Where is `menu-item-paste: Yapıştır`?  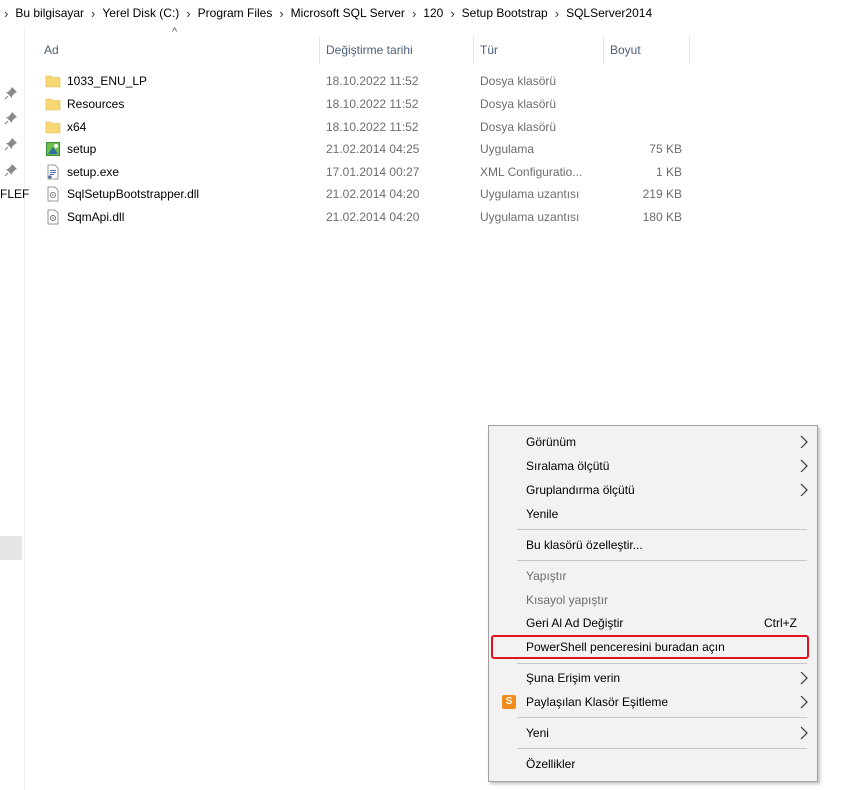
menu-item-paste: Yapıştır is located at coordinates (653, 576).